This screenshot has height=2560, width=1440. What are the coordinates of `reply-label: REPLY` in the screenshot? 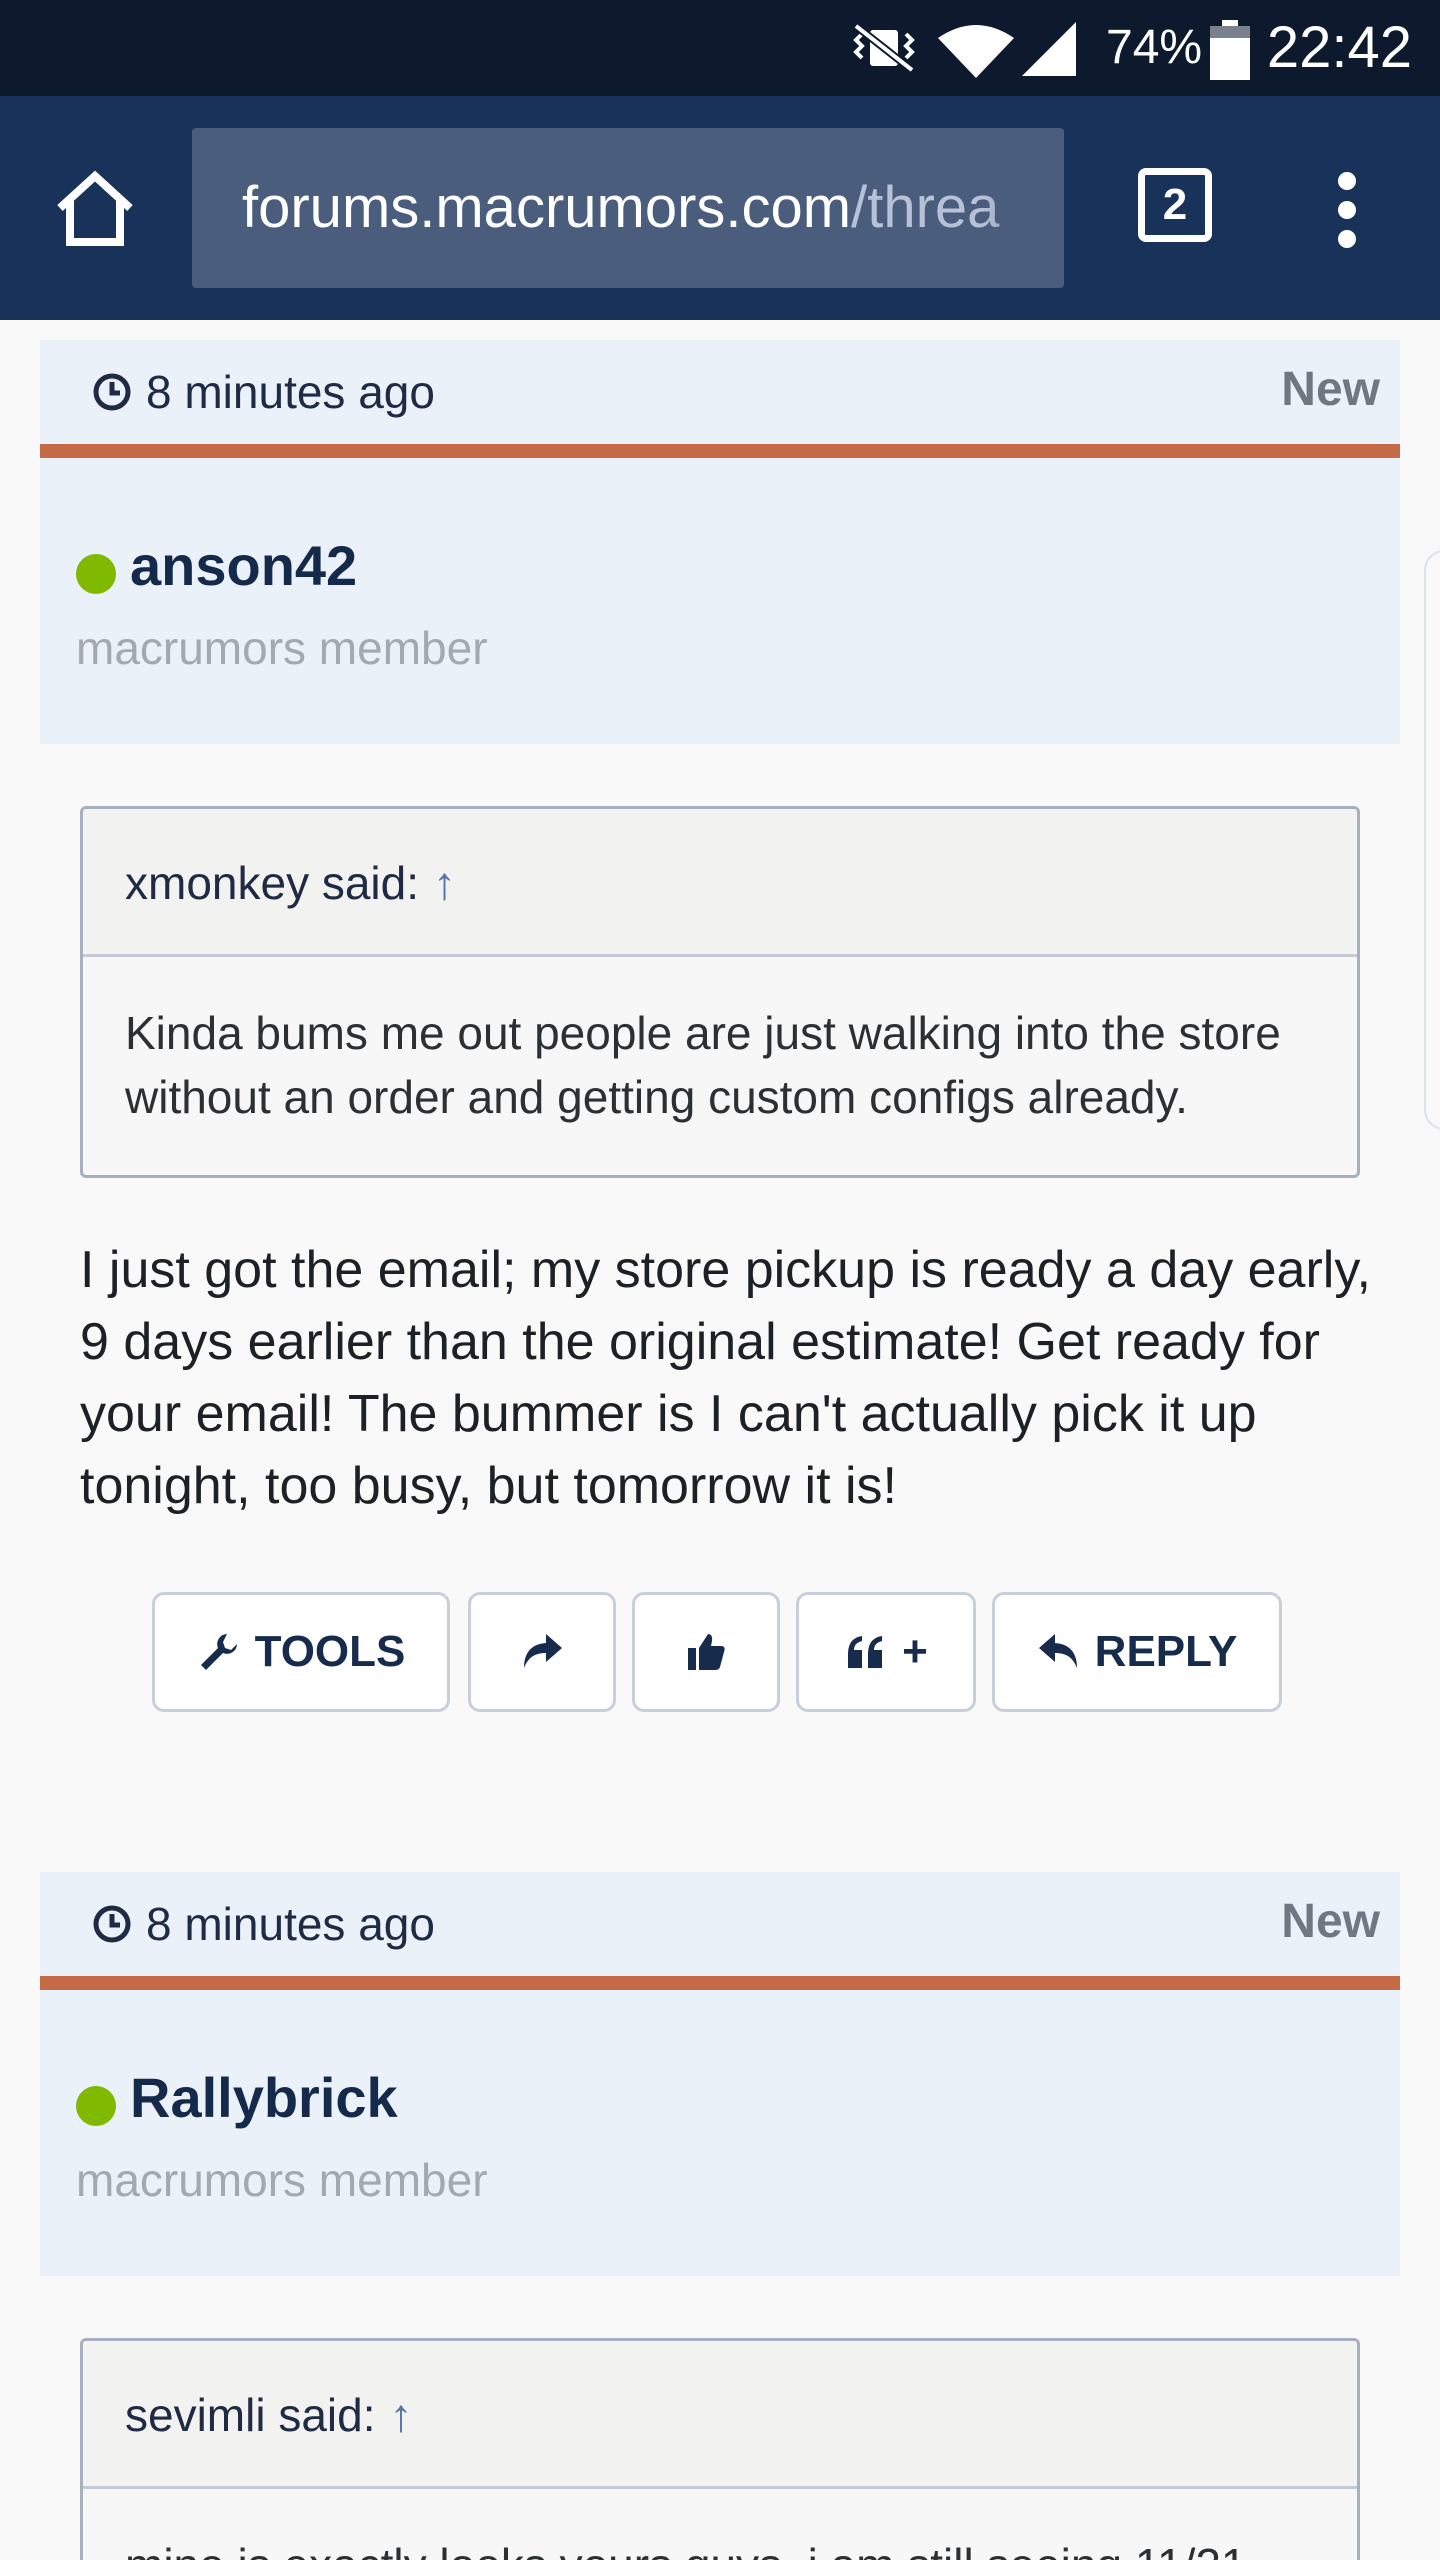 It's located at (1166, 1651).